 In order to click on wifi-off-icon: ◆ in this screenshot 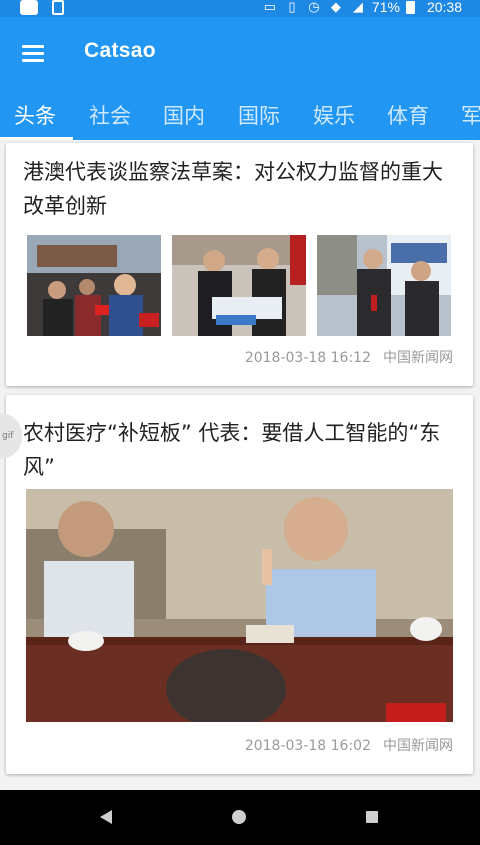, I will do `click(335, 7)`.